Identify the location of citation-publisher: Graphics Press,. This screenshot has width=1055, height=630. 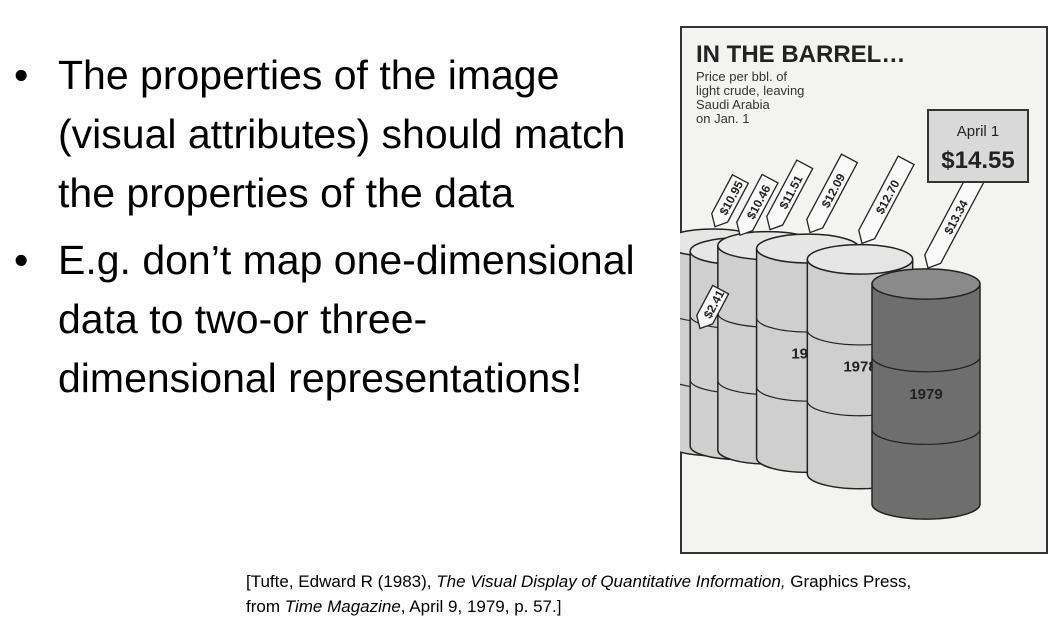
(848, 581).